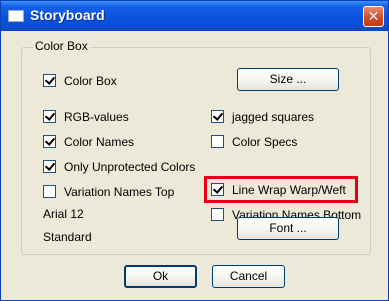 The width and height of the screenshot is (389, 301). Describe the element at coordinates (273, 116) in the screenshot. I see `checkbox-label: jagged squares` at that location.